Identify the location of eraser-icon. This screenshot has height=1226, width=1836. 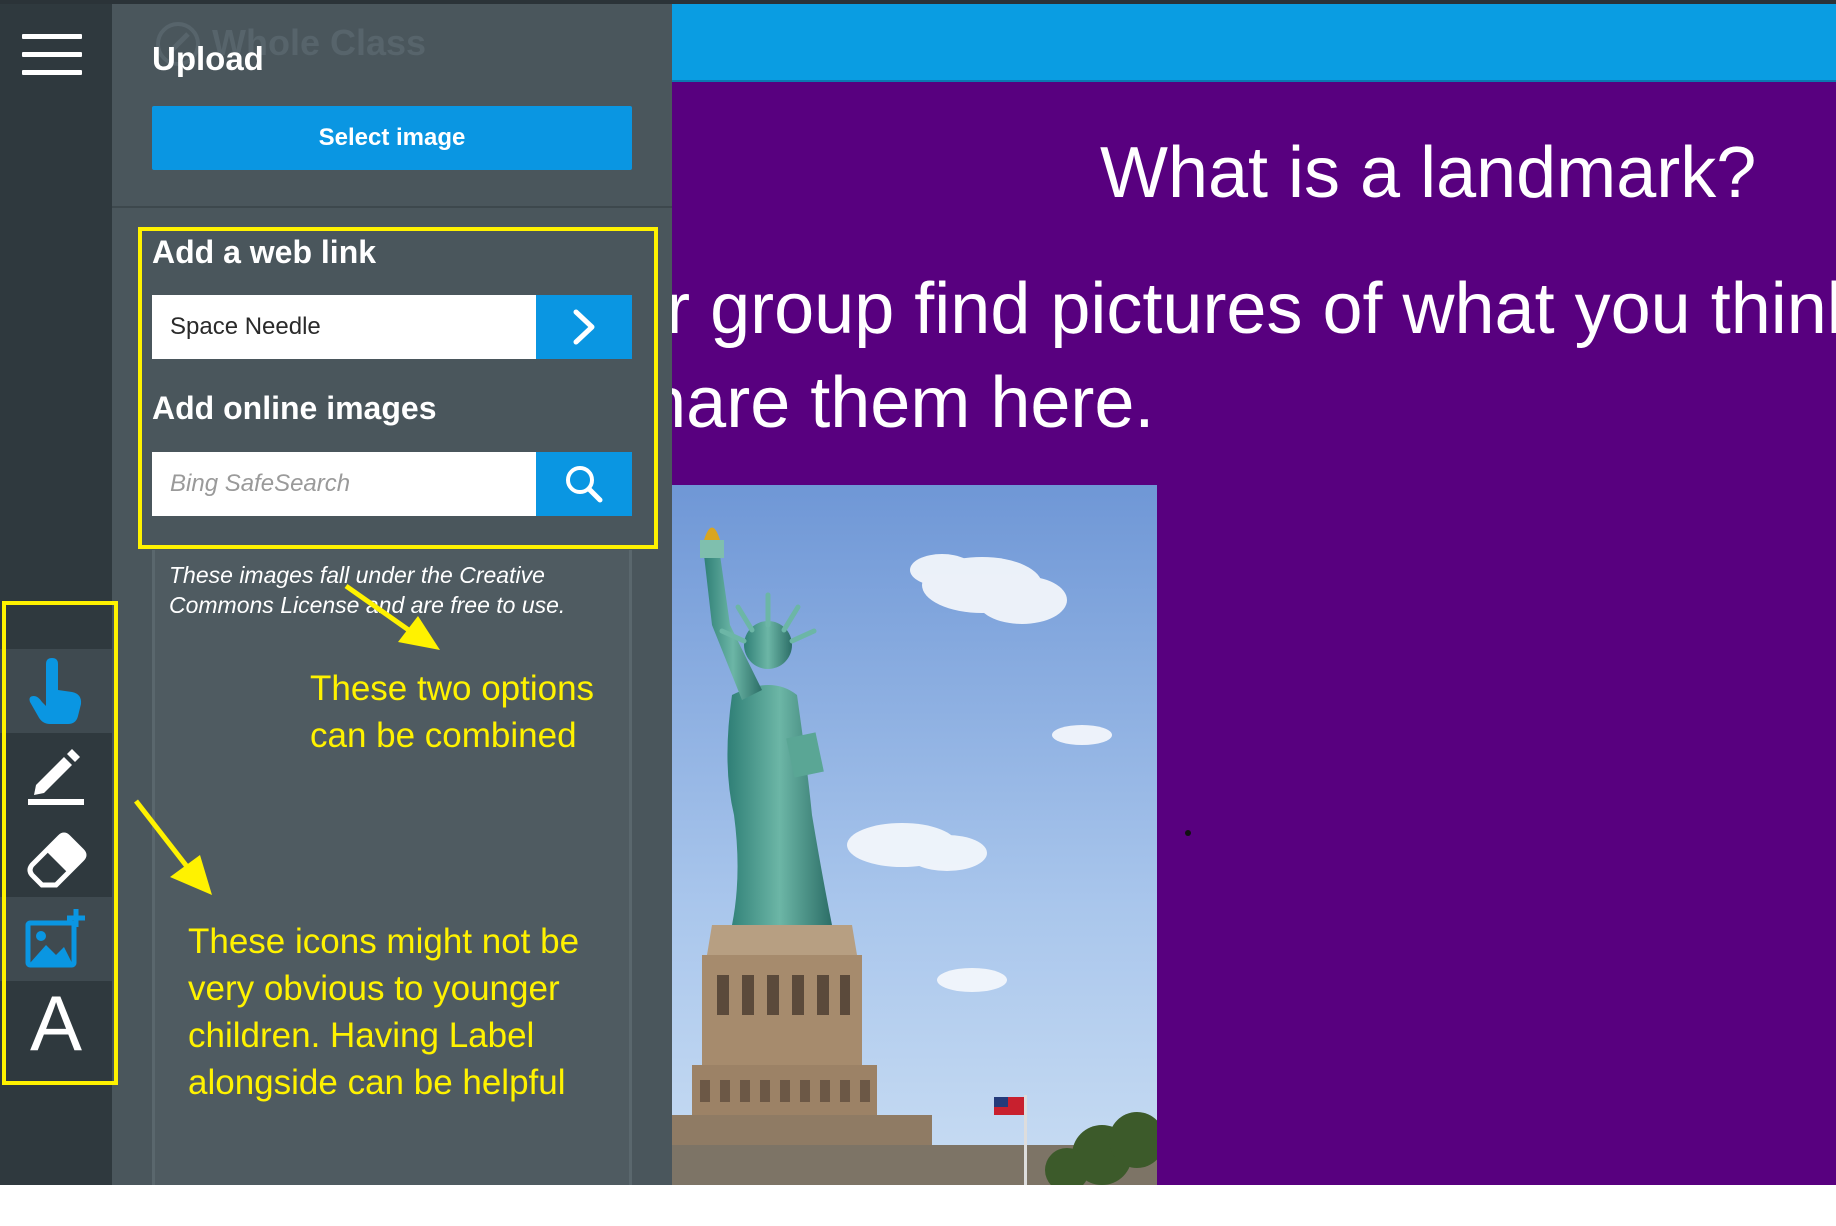
(57, 860).